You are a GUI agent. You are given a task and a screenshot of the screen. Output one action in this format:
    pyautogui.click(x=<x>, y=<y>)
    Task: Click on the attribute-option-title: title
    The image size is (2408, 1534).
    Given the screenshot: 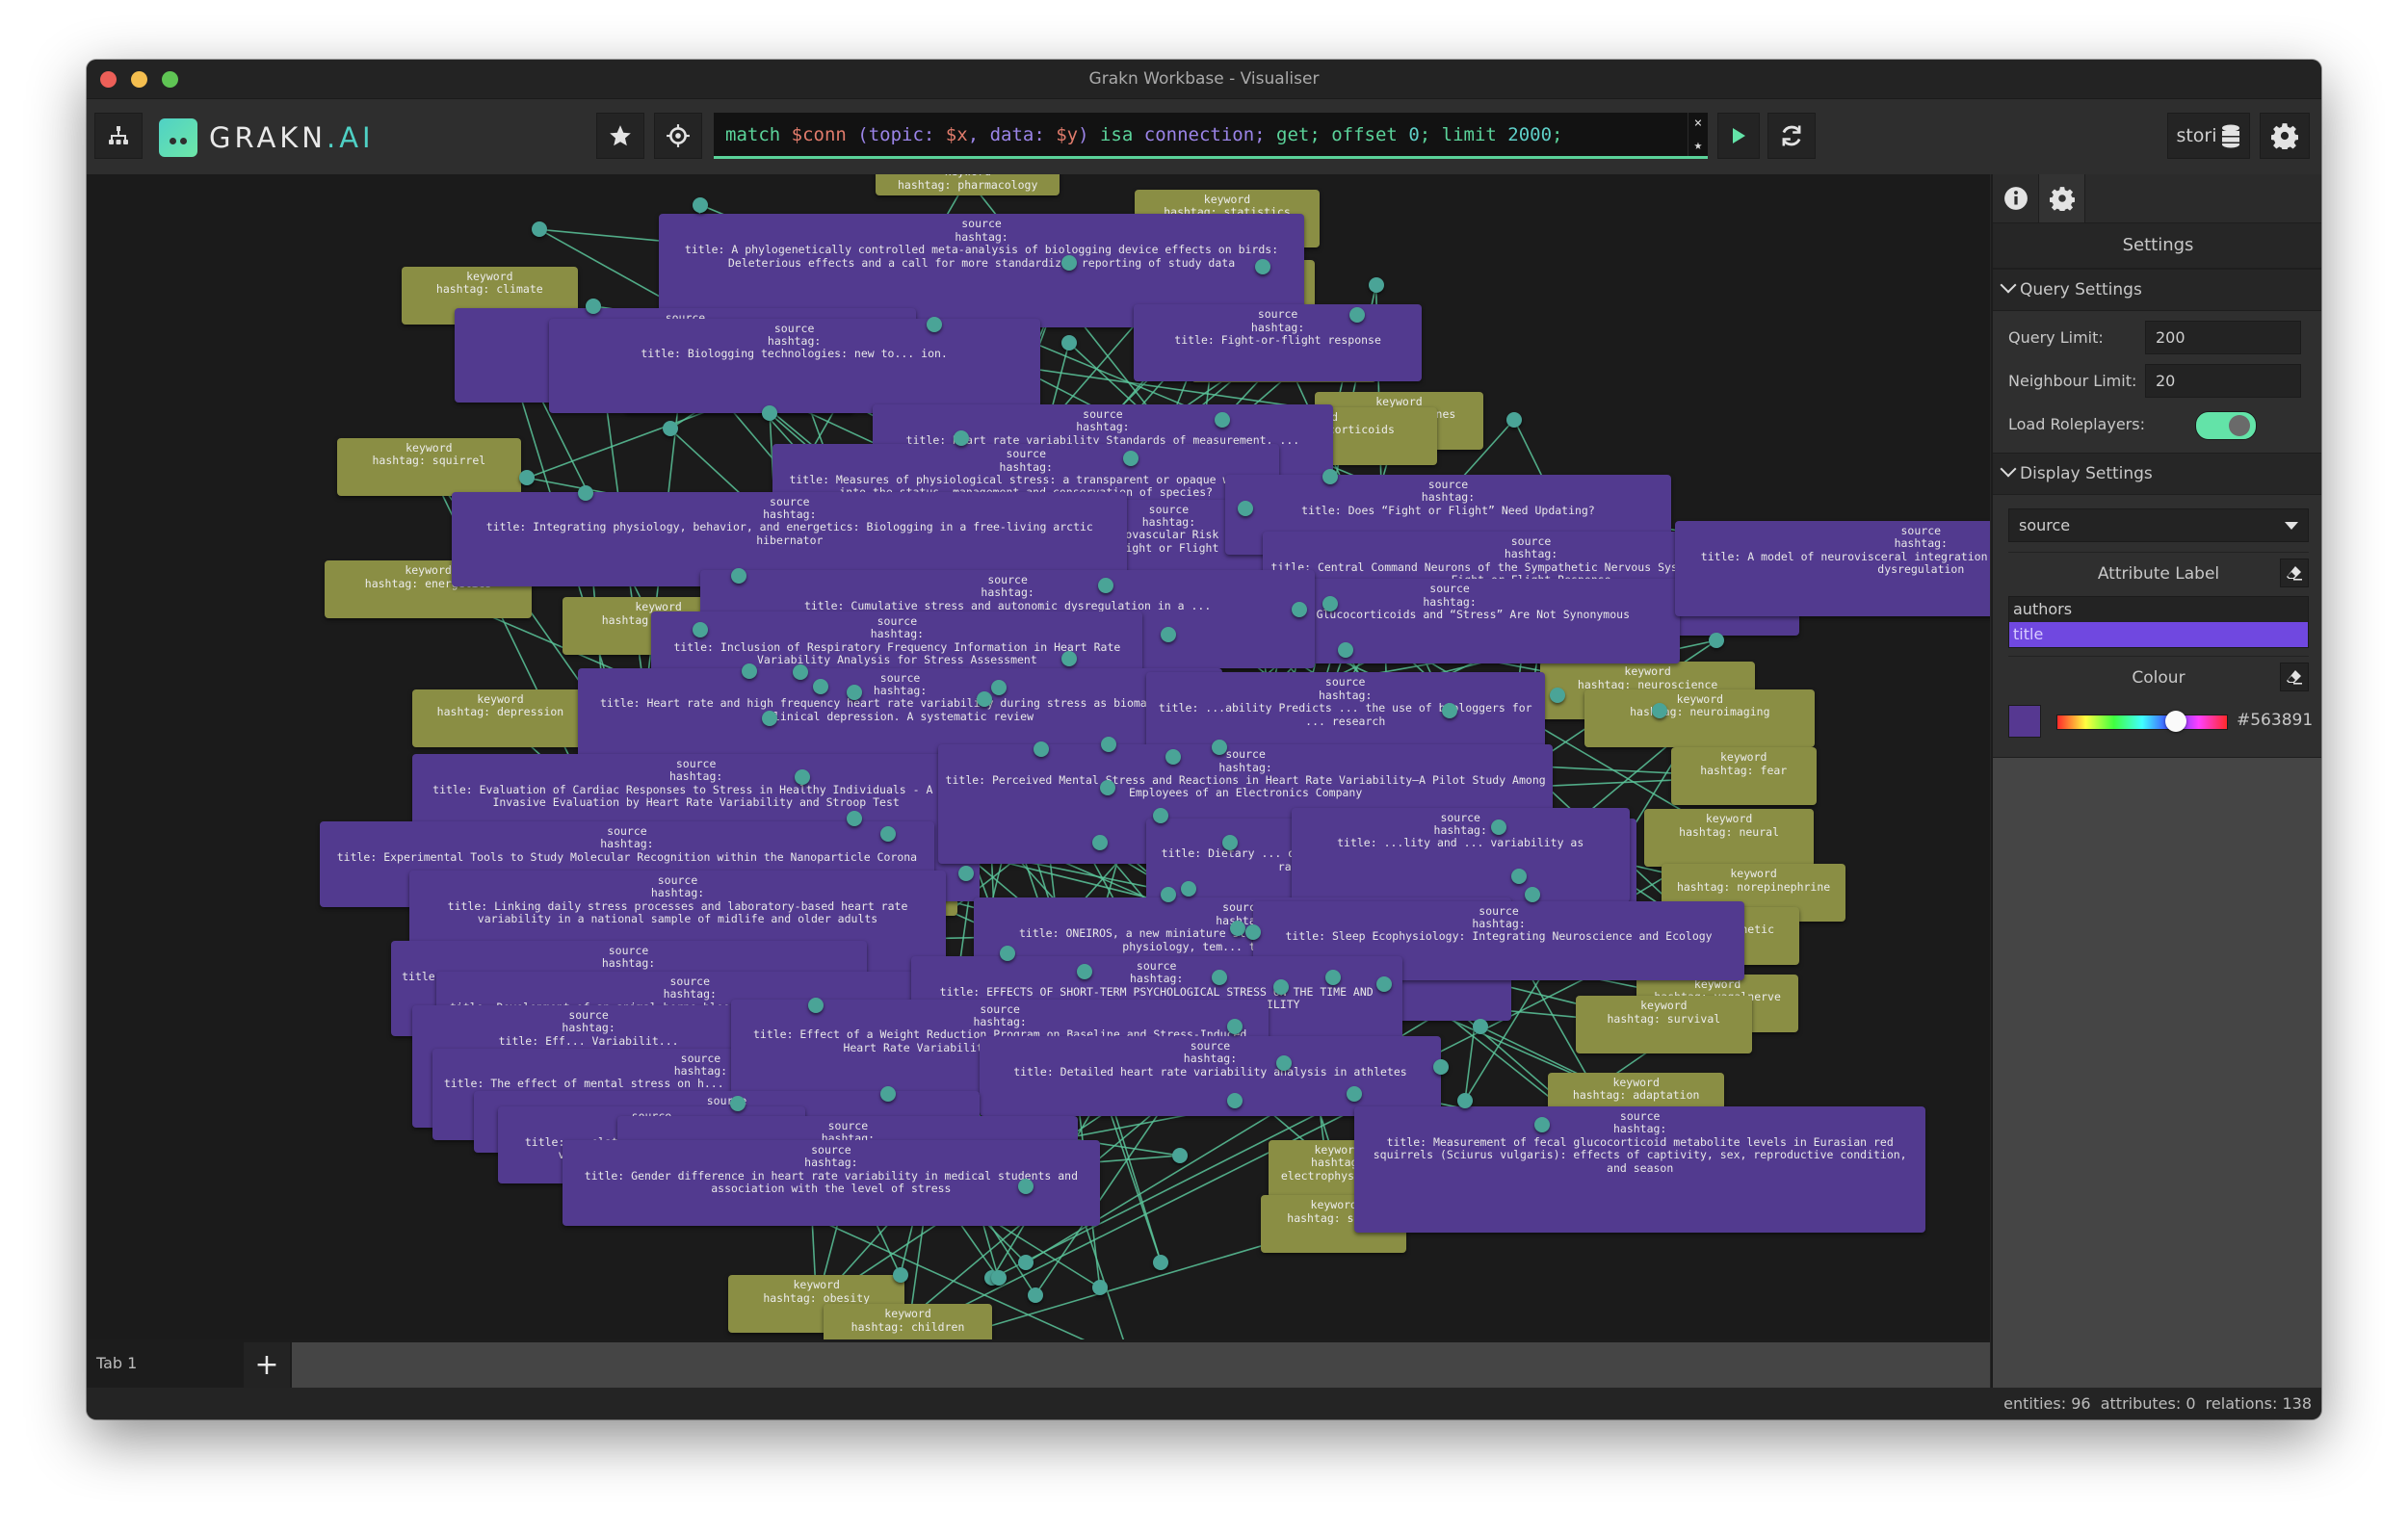 What is the action you would take?
    pyautogui.click(x=2158, y=634)
    